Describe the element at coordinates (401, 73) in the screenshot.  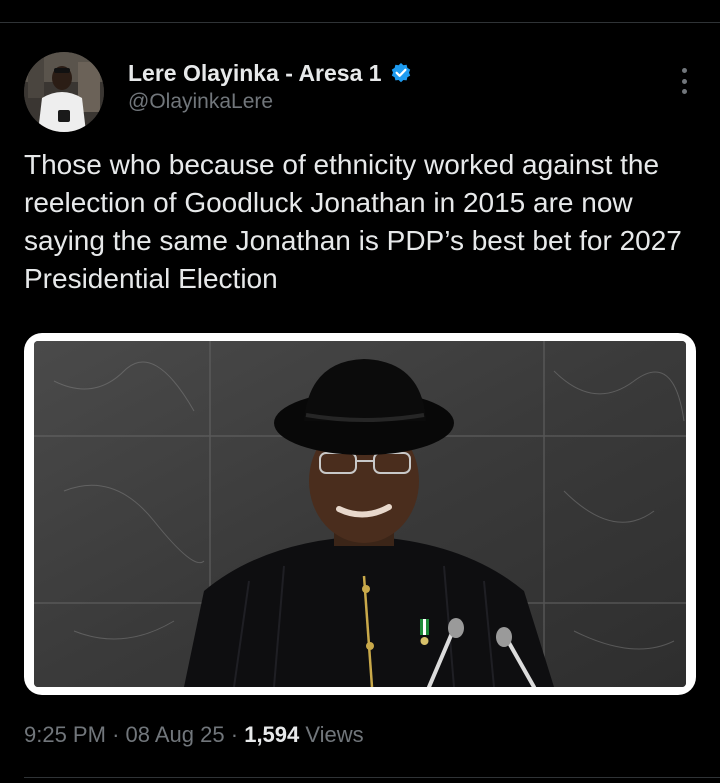
I see `verified-badge-icon` at that location.